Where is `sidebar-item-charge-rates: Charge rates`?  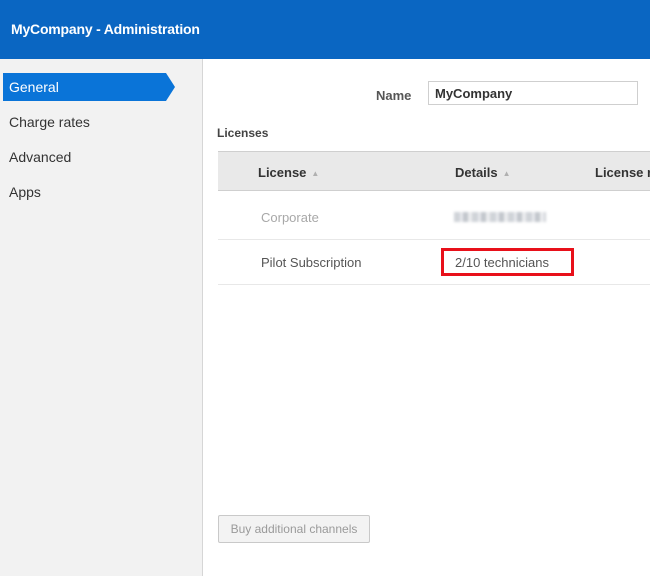 sidebar-item-charge-rates: Charge rates is located at coordinates (101, 122).